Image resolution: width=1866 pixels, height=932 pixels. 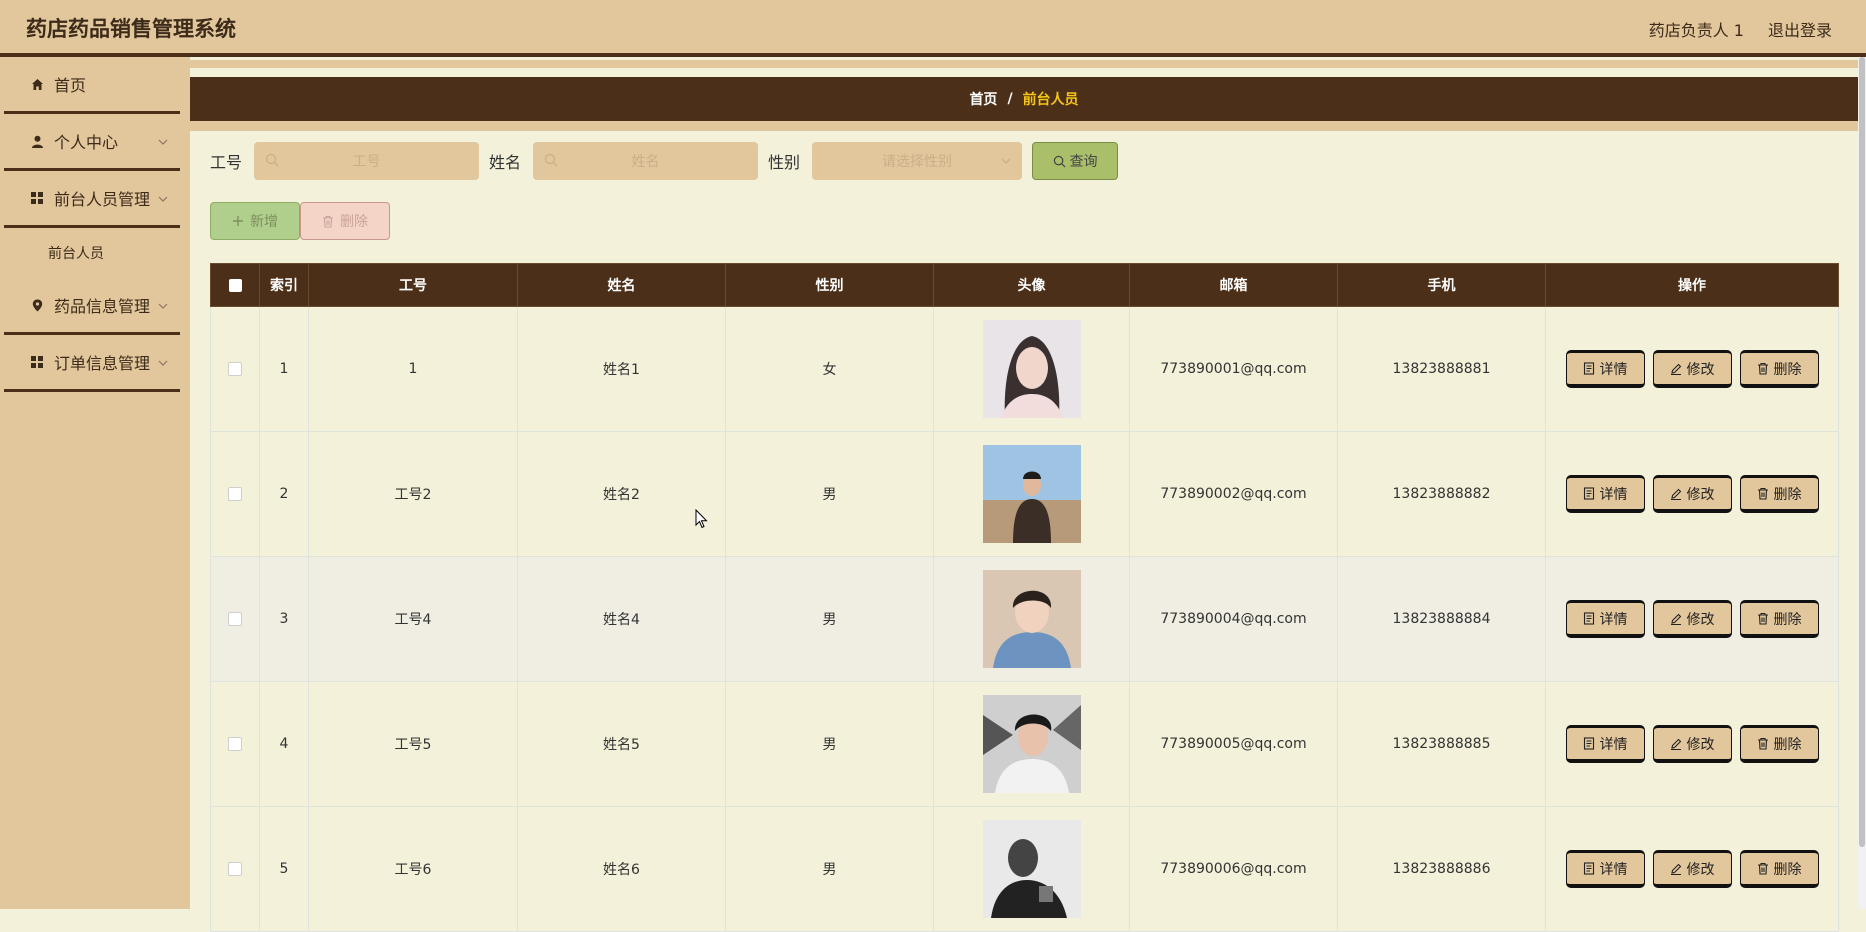 I want to click on cell-index: 5, so click(x=284, y=869).